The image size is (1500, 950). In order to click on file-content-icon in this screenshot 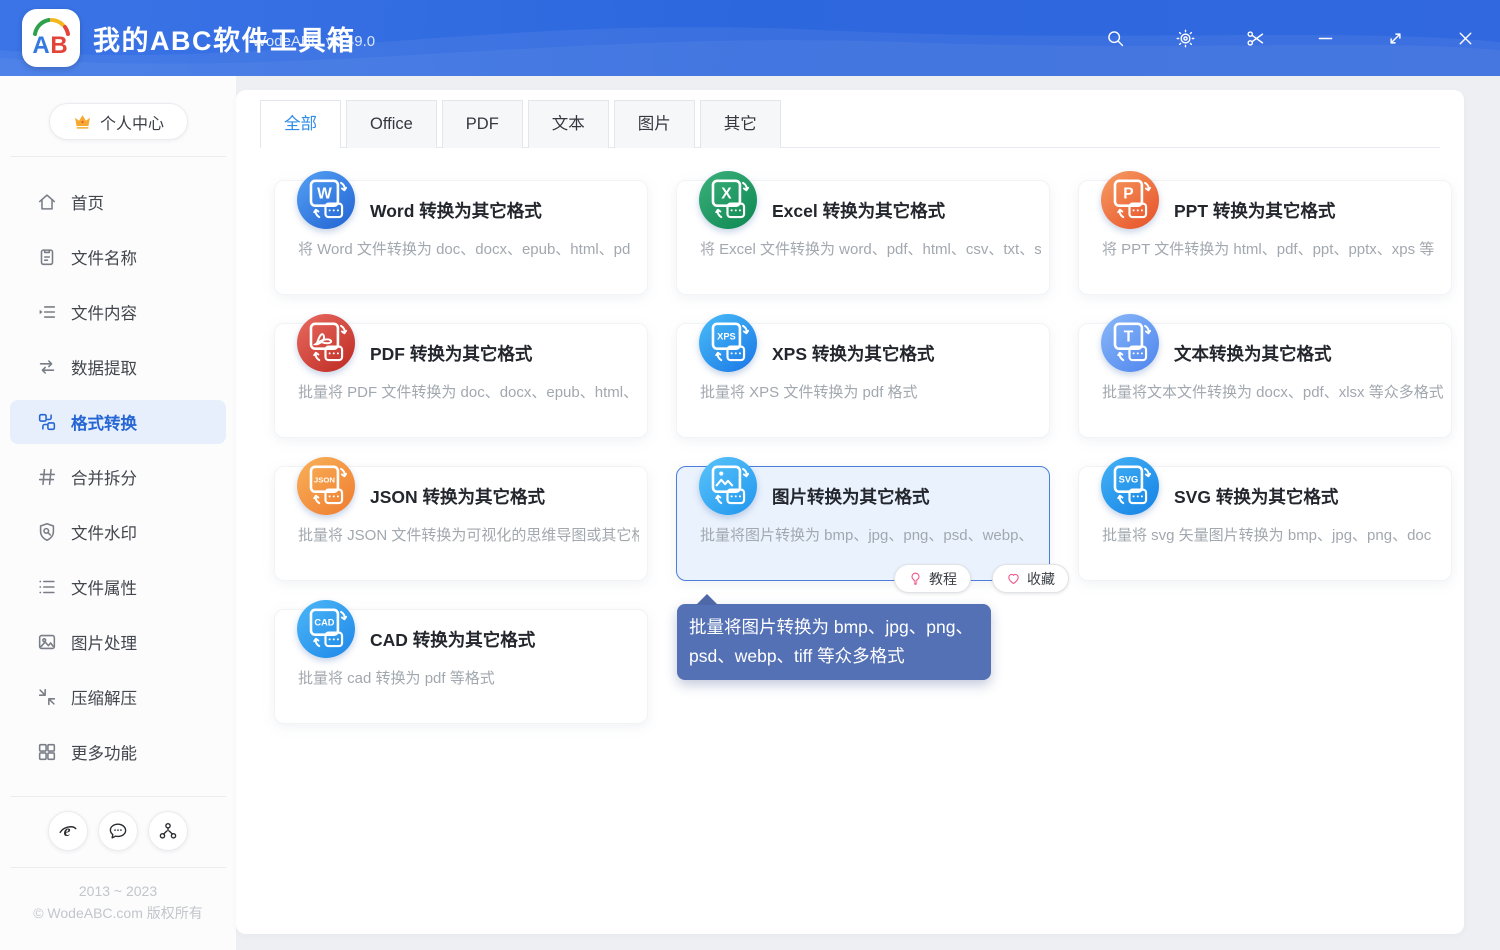, I will do `click(47, 312)`.